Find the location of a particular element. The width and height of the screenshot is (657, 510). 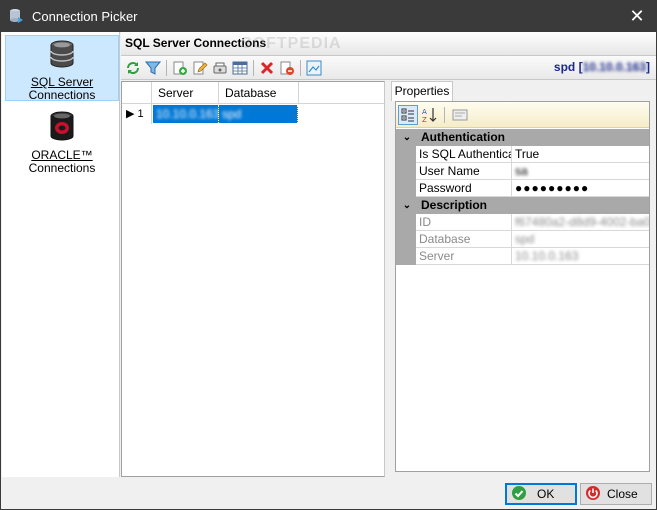

property-value-text: sa is located at coordinates (521, 171).